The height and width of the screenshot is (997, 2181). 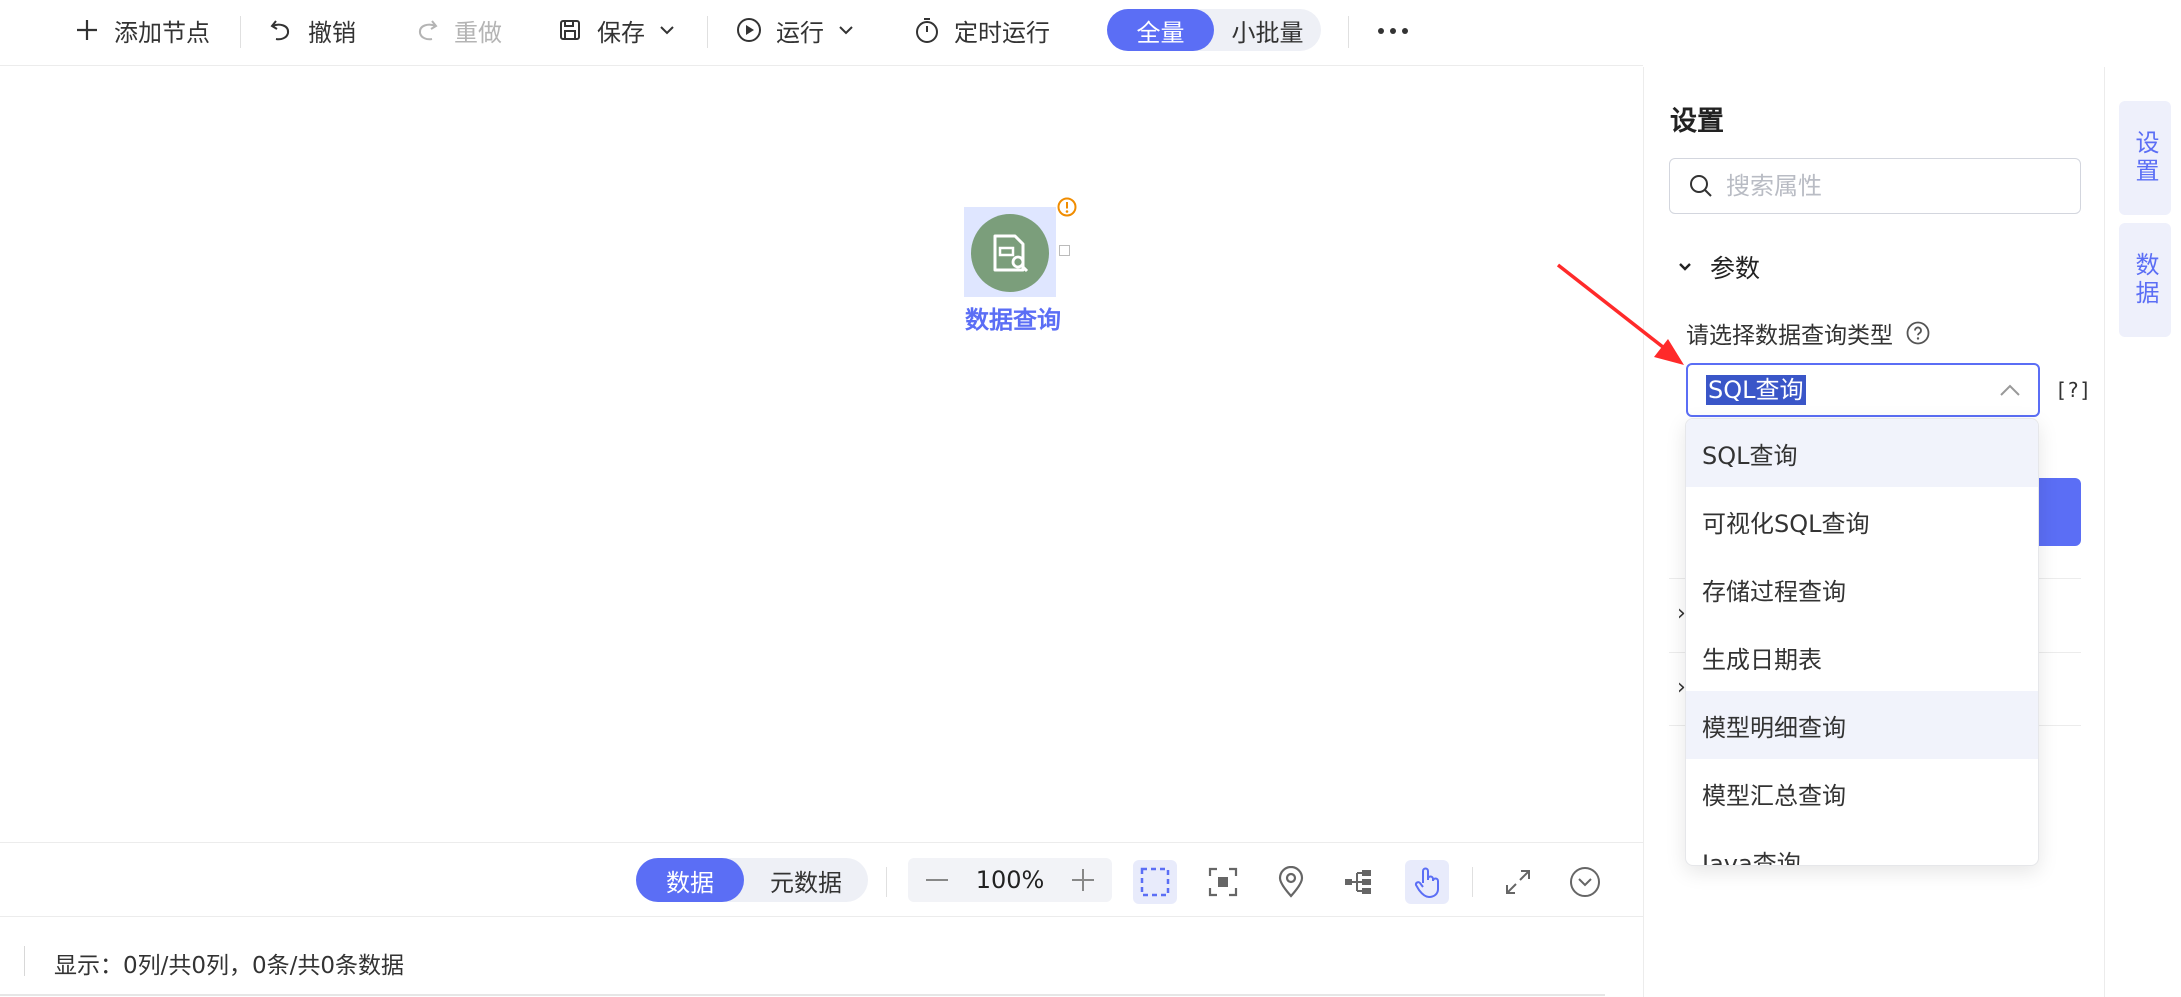 I want to click on search-icon, so click(x=1701, y=186).